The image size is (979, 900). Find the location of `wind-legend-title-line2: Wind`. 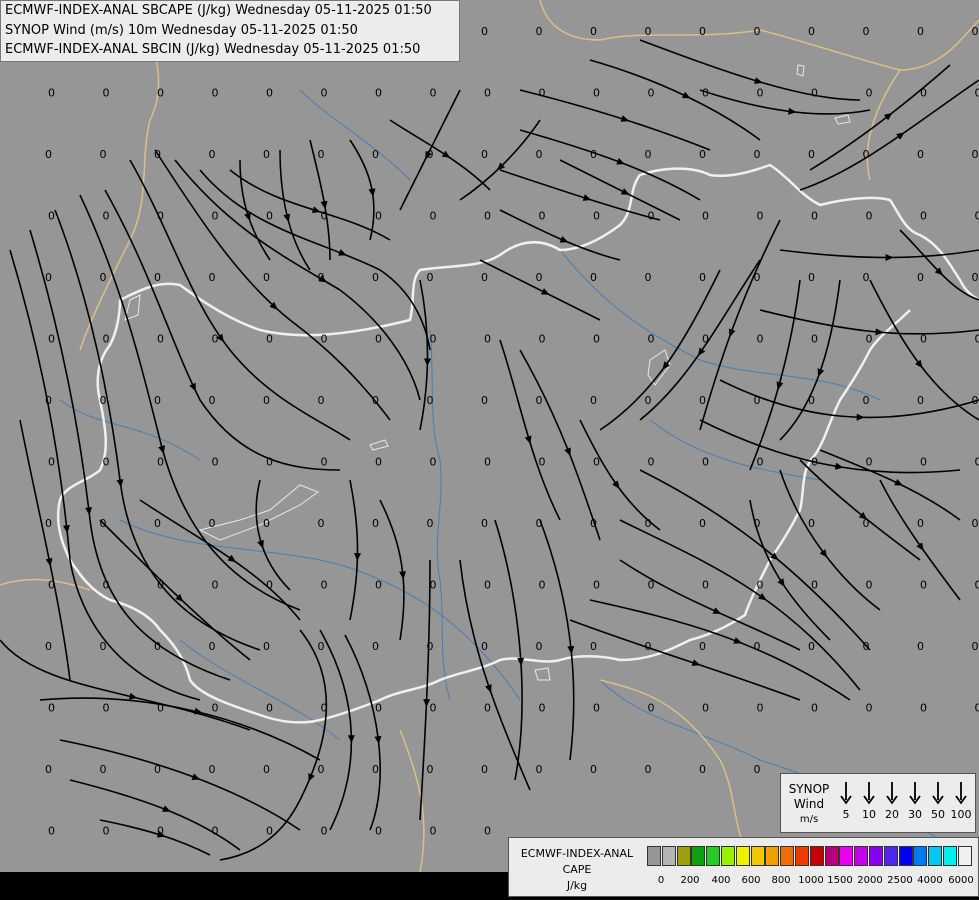

wind-legend-title-line2: Wind is located at coordinates (809, 804).